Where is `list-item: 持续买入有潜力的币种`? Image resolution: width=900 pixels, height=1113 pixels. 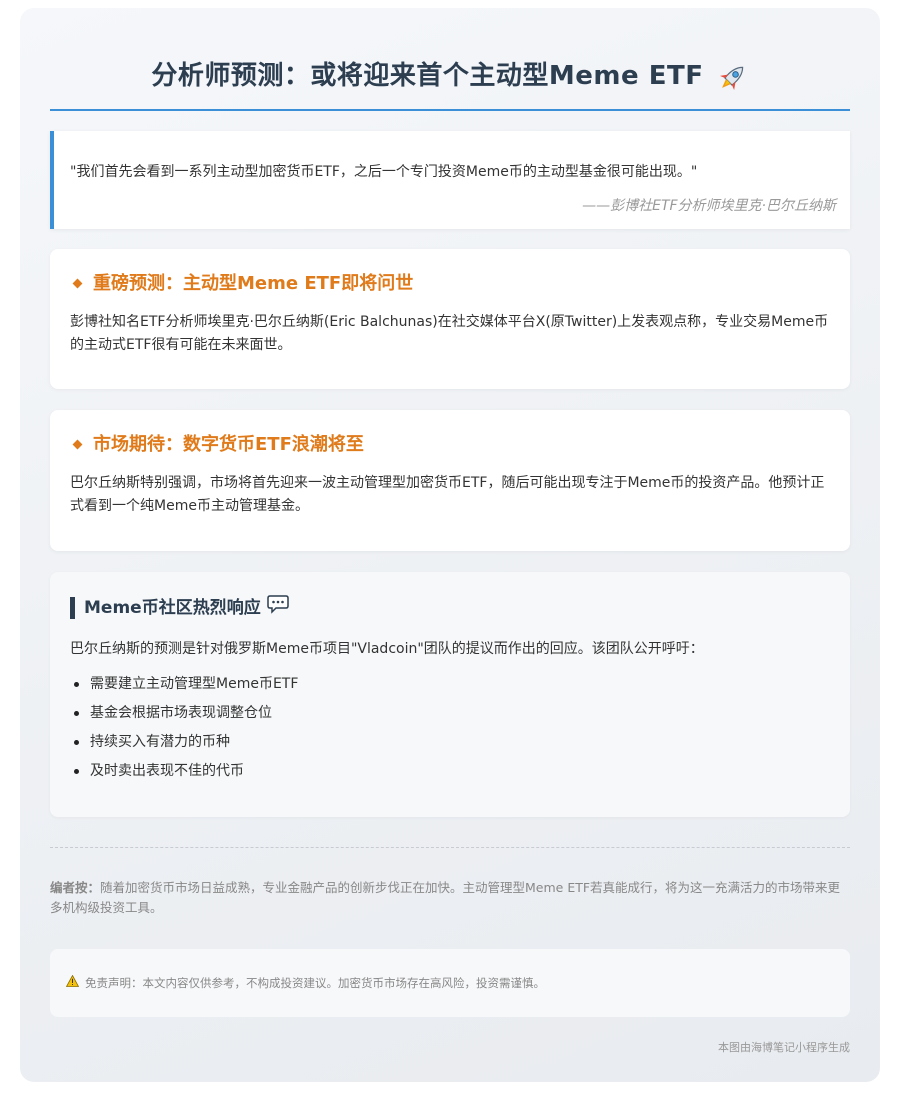 list-item: 持续买入有潜力的币种 is located at coordinates (452, 742).